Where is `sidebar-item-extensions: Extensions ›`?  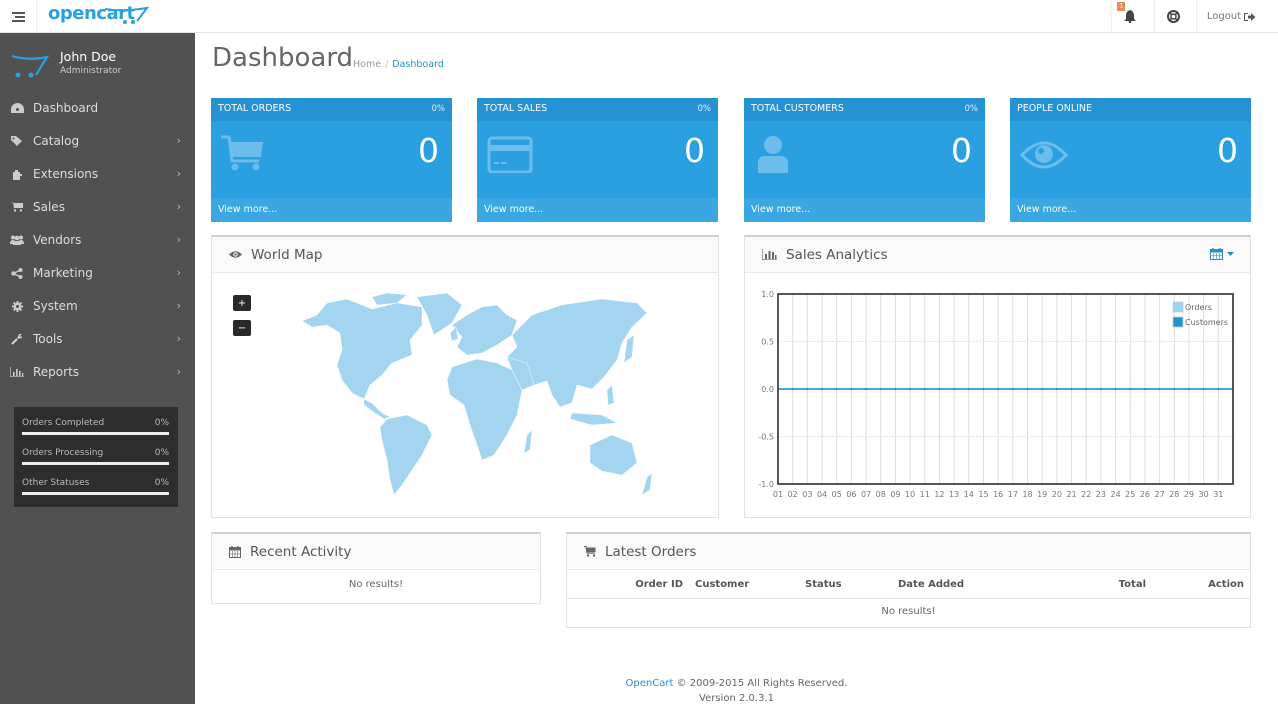 sidebar-item-extensions: Extensions › is located at coordinates (97, 174).